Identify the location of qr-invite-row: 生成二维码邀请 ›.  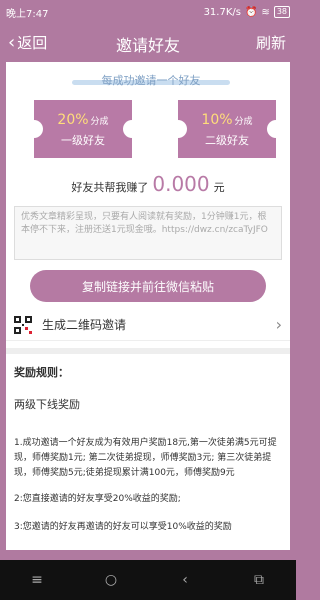
(148, 325).